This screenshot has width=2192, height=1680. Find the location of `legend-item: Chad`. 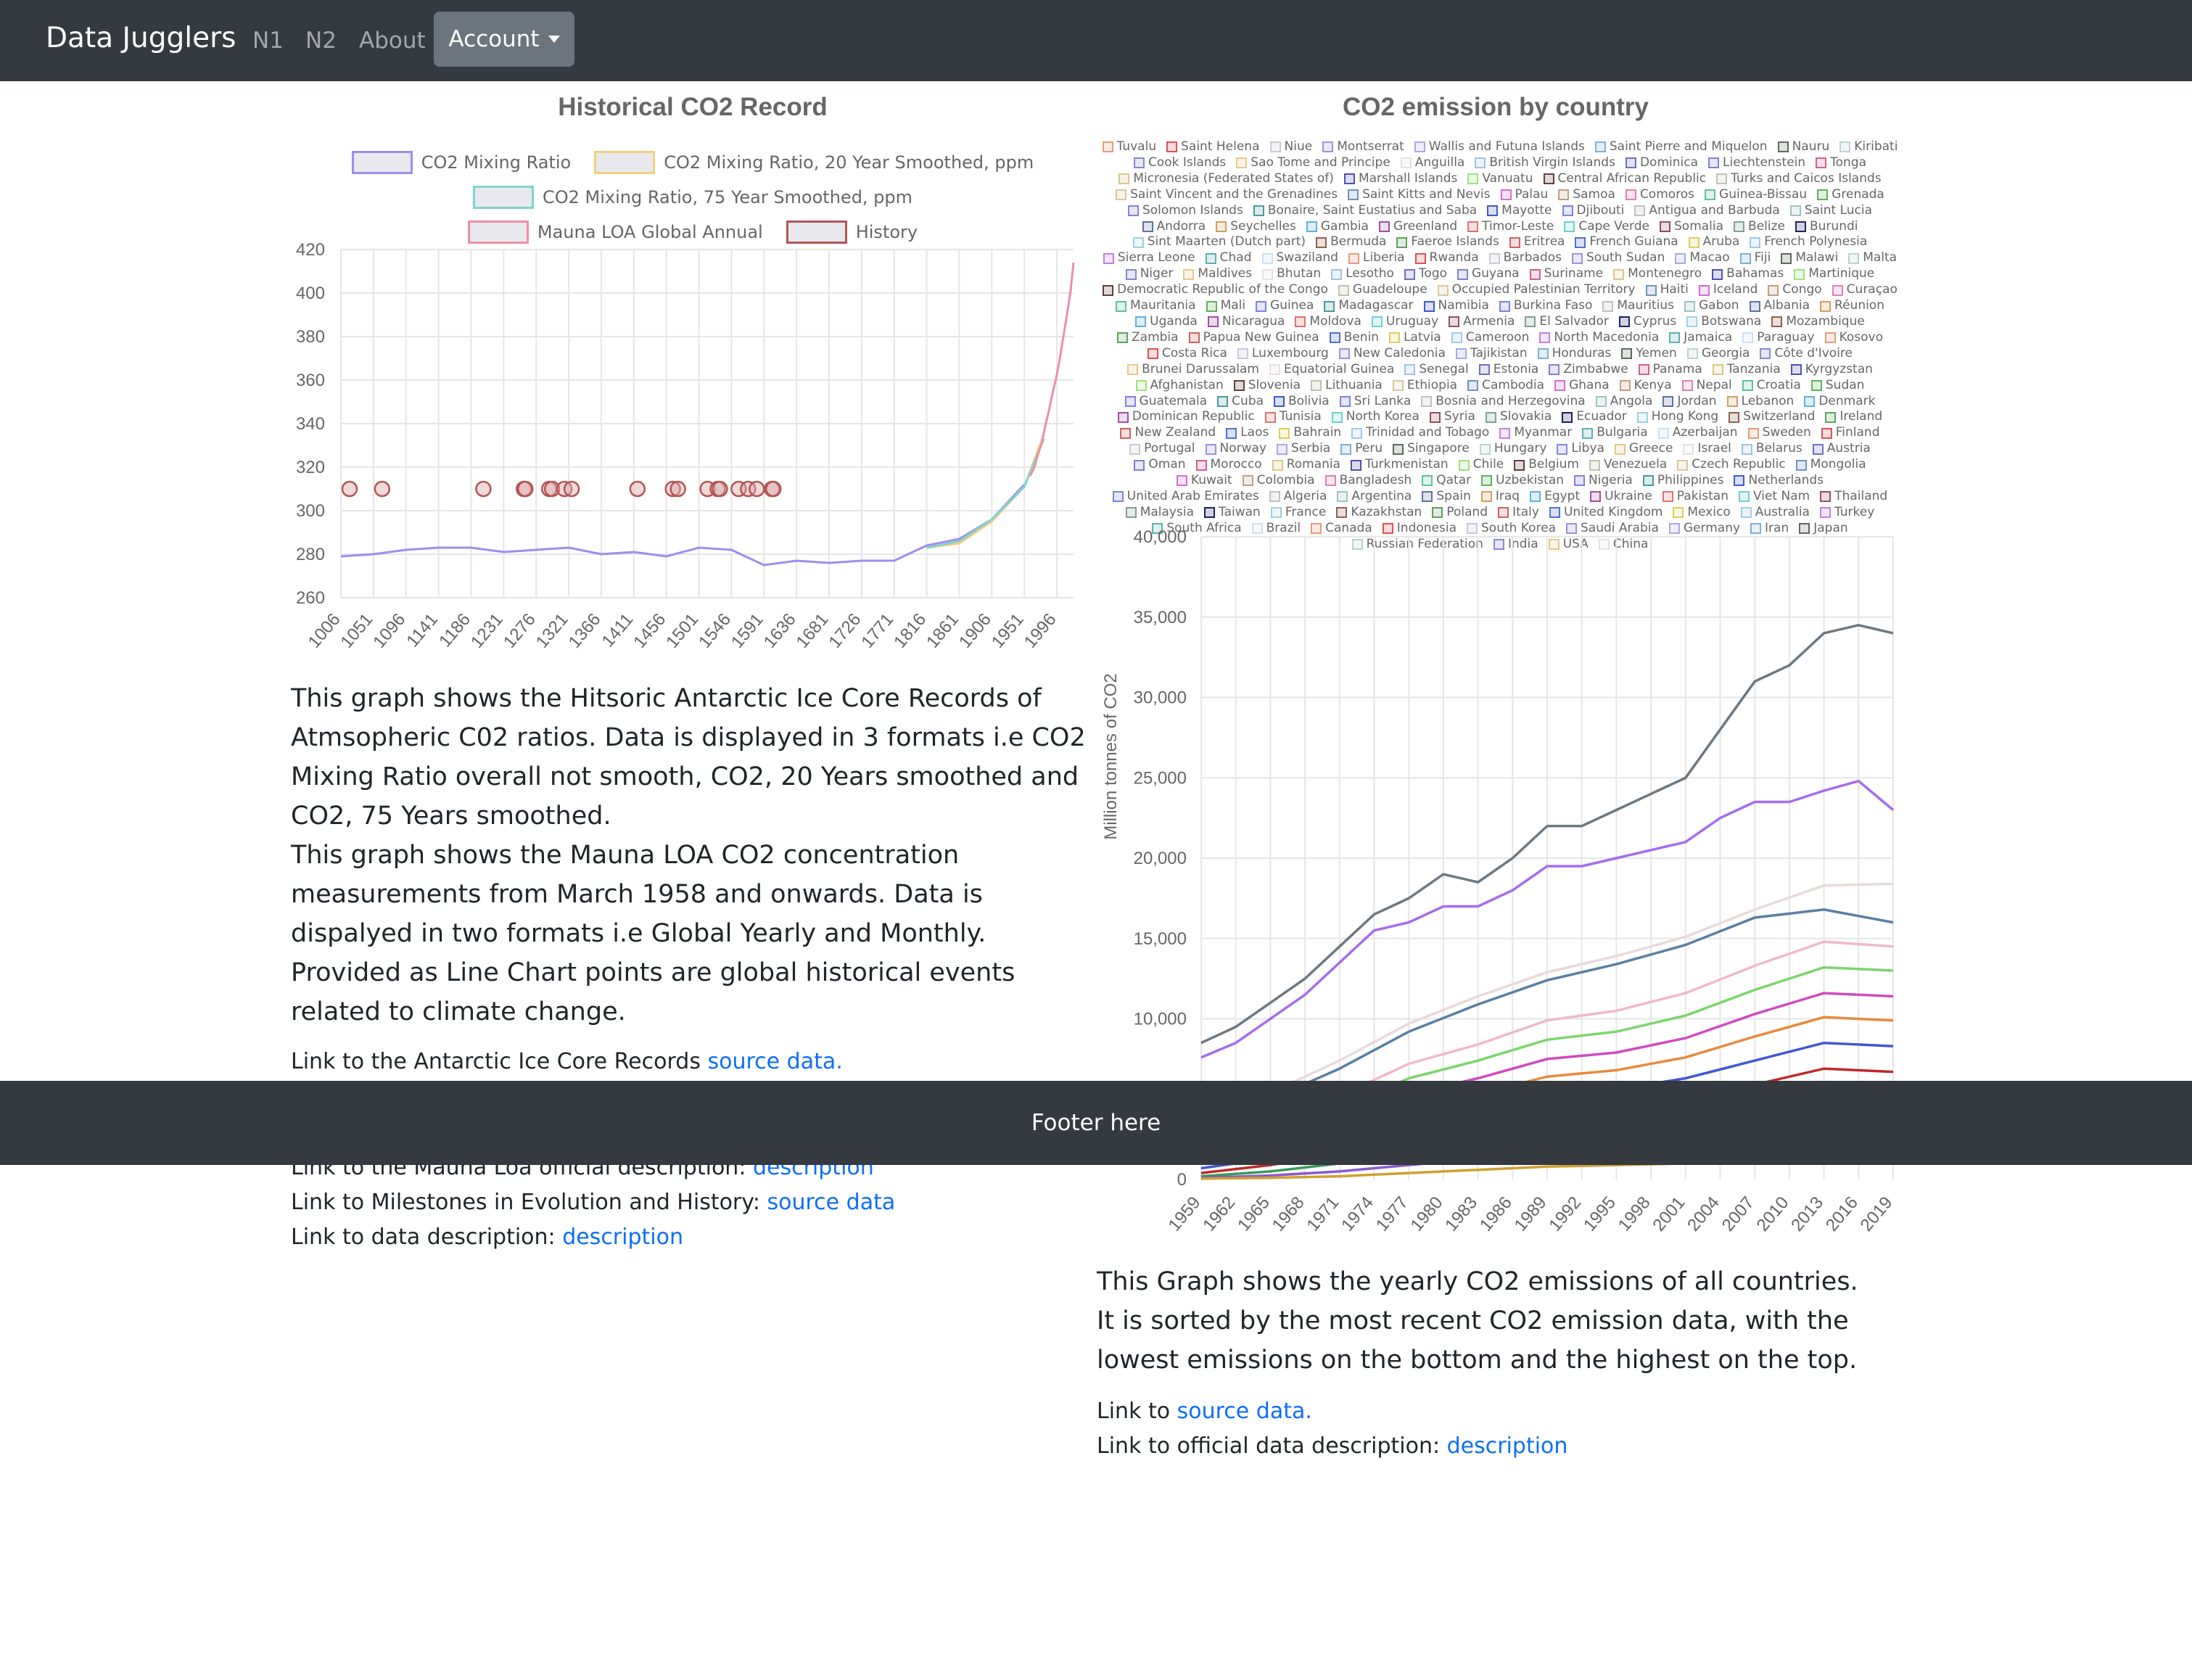

legend-item: Chad is located at coordinates (1228, 258).